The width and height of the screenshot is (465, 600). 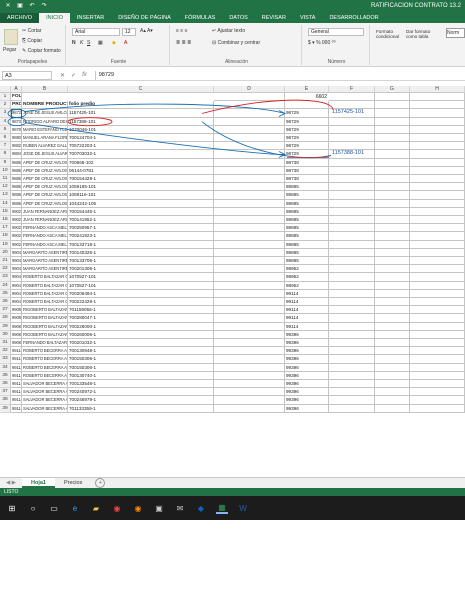 What do you see at coordinates (282, 113) in the screenshot?
I see `arrowhead-e3` at bounding box center [282, 113].